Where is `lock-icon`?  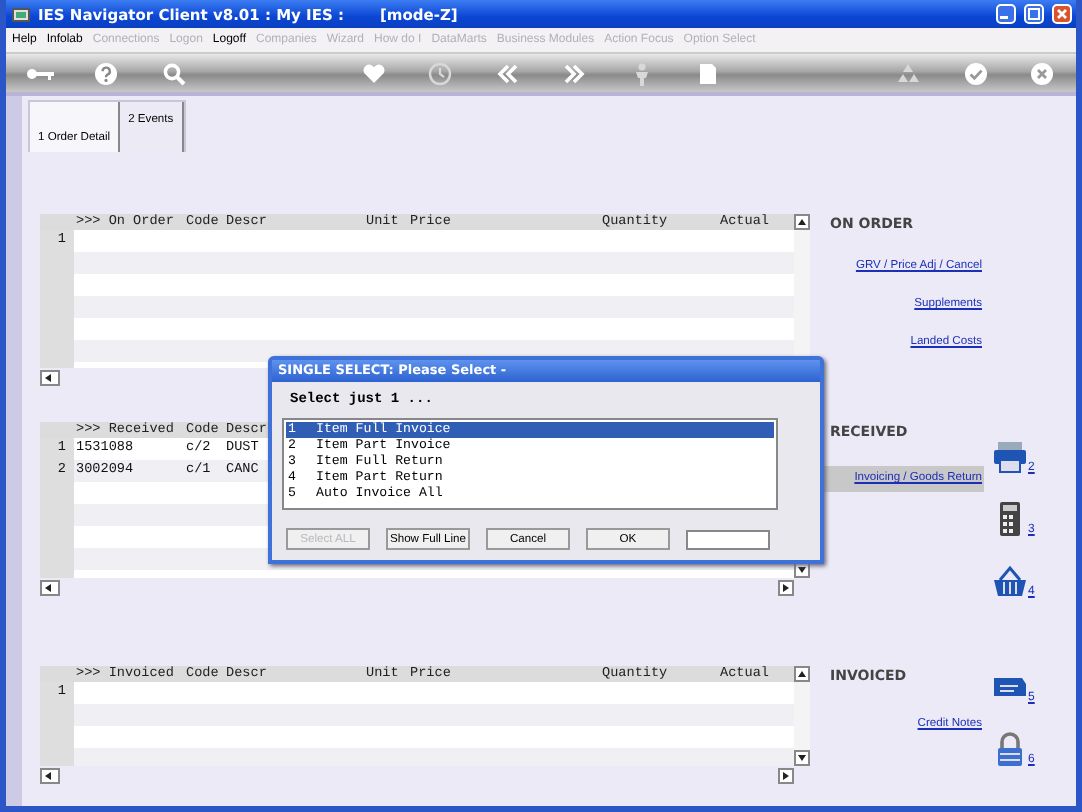
lock-icon is located at coordinates (1010, 749).